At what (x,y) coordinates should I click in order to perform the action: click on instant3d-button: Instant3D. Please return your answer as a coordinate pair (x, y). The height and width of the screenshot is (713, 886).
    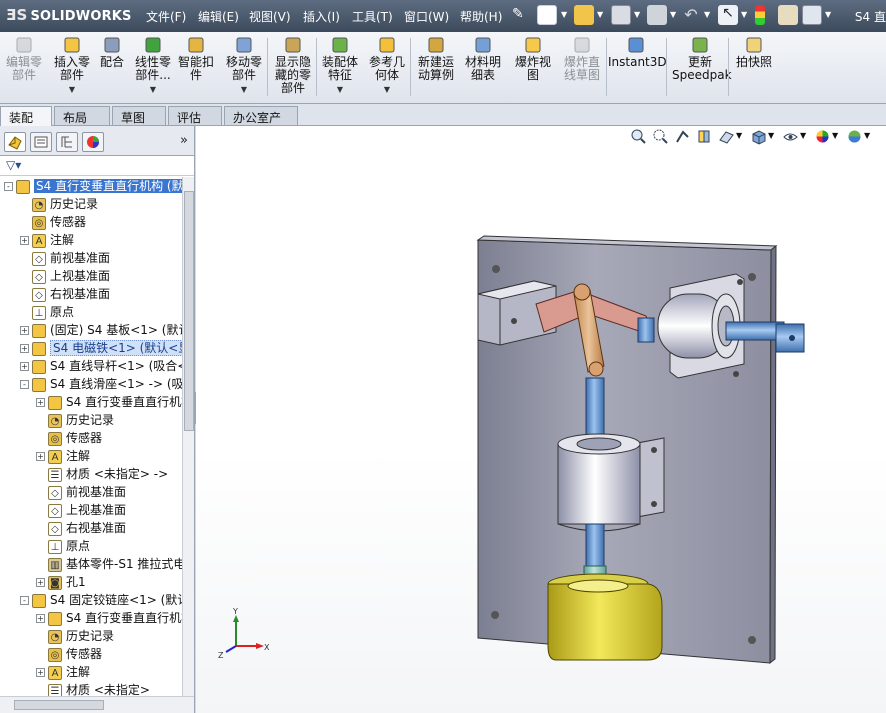
    Looking at the image, I should click on (637, 52).